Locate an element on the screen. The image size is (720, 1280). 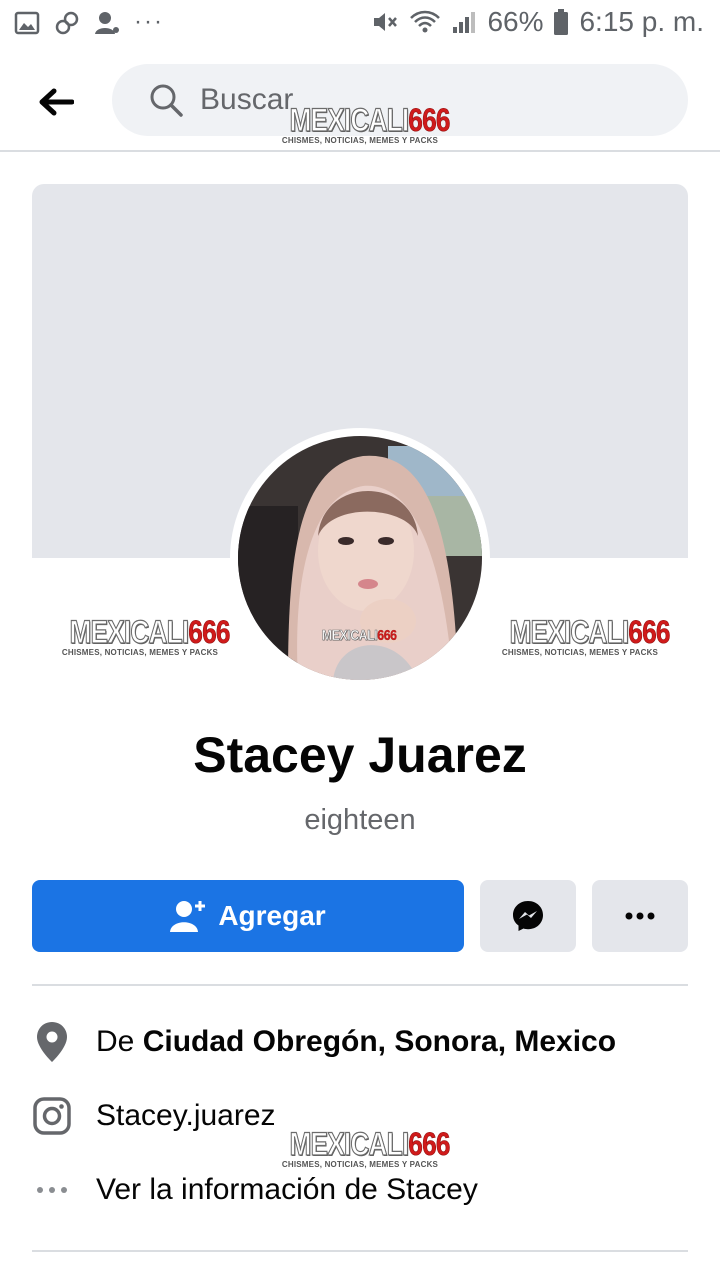
add-friend-icon is located at coordinates (188, 916).